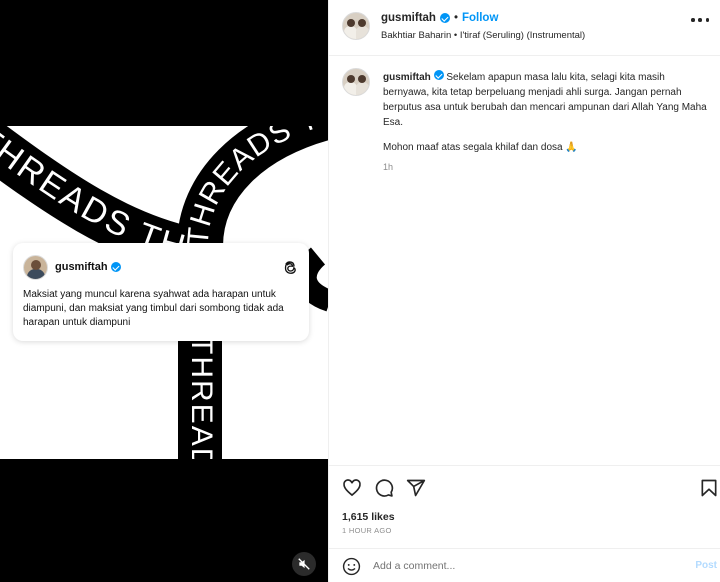 The width and height of the screenshot is (720, 582). I want to click on card-username: gusmiftah, so click(88, 267).